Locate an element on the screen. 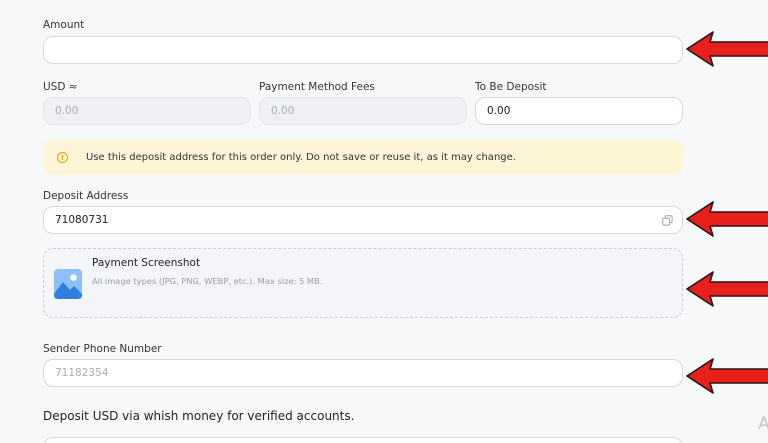  payment-screenshot-title: Payment Screenshot is located at coordinates (146, 263).